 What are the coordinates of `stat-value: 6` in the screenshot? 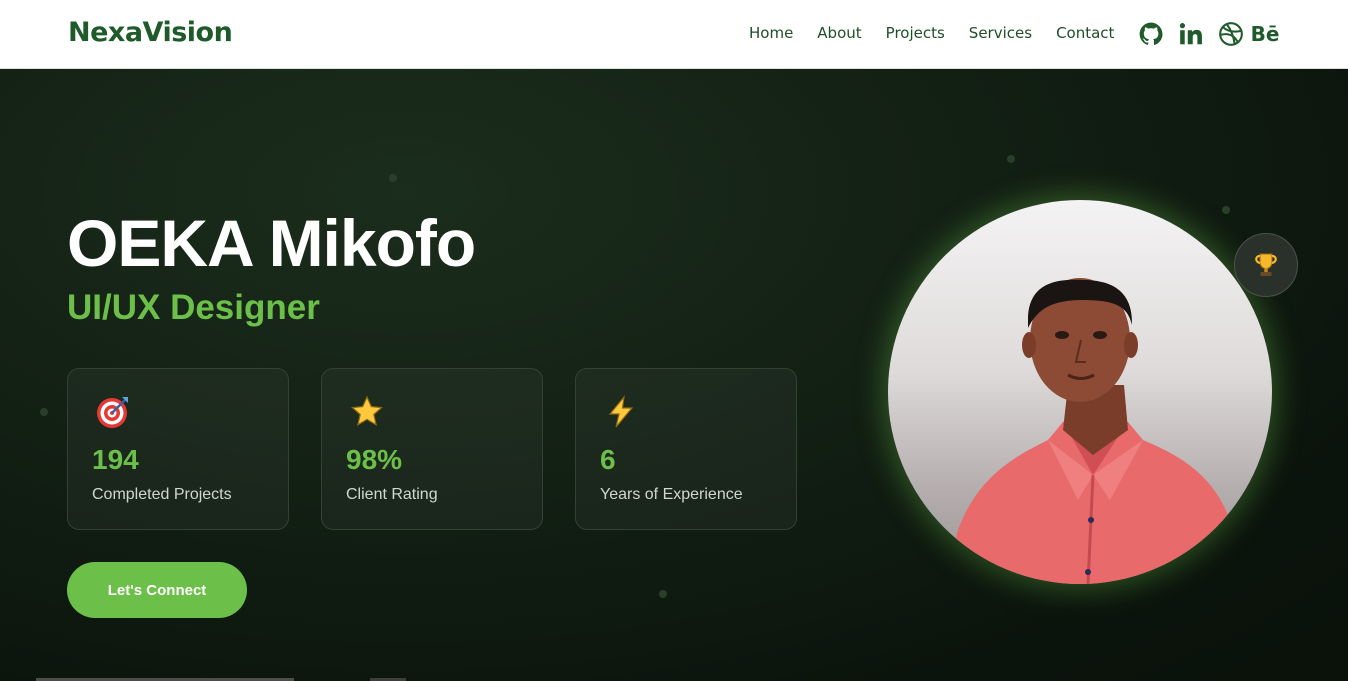 It's located at (608, 459).